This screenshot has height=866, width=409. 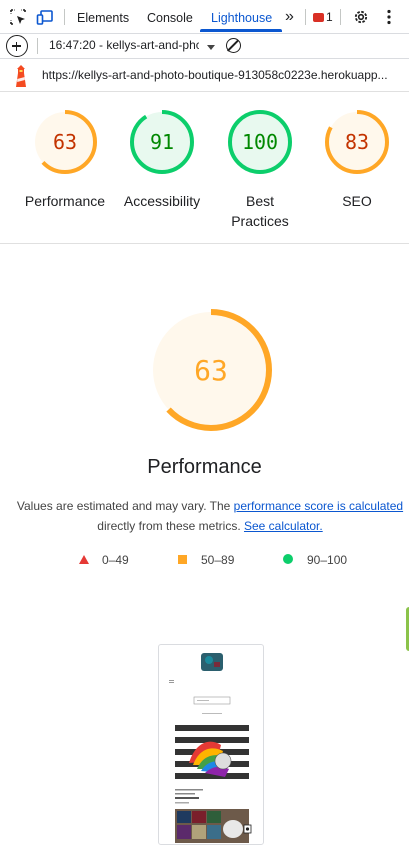 What do you see at coordinates (318, 506) in the screenshot?
I see `score-calculation-link: performance score is calculated` at bounding box center [318, 506].